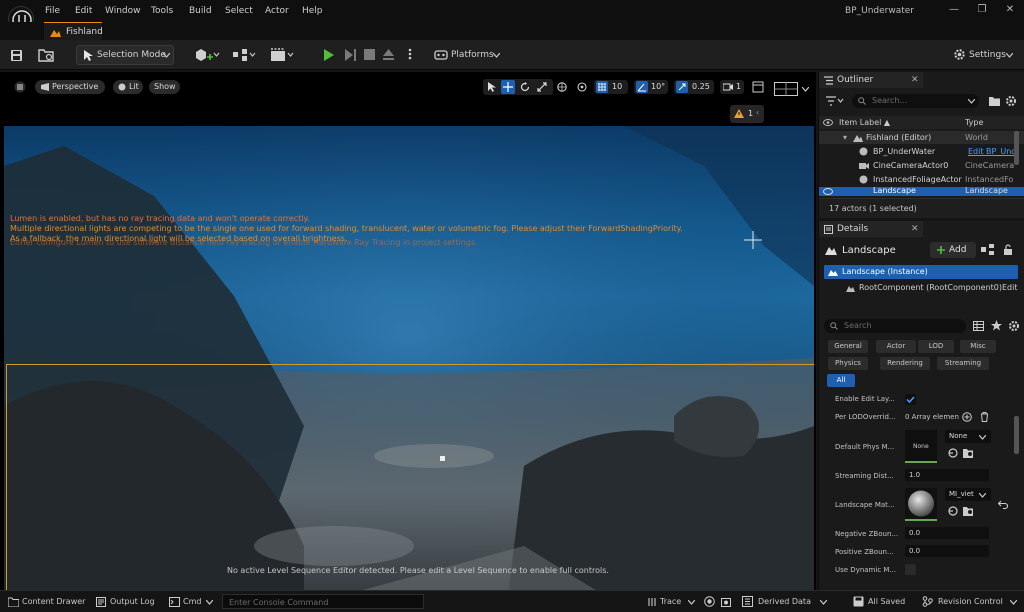 This screenshot has width=1024, height=612. I want to click on filter-icon, so click(835, 101).